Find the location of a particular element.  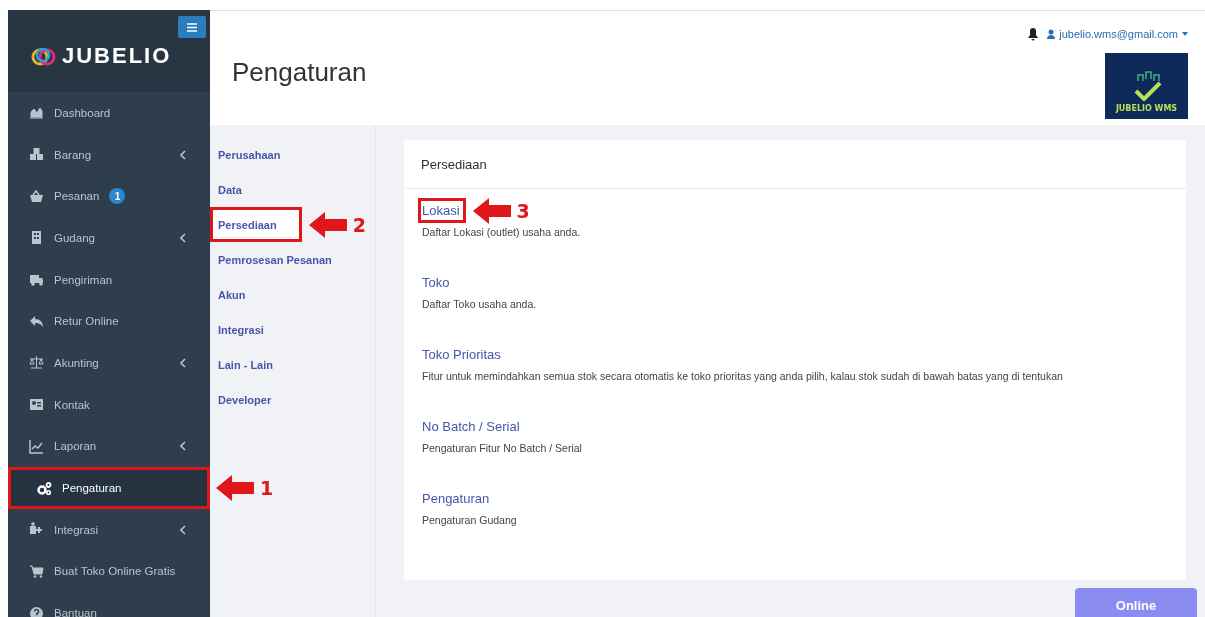

sidebar-item: Pengaturan is located at coordinates (109, 488).